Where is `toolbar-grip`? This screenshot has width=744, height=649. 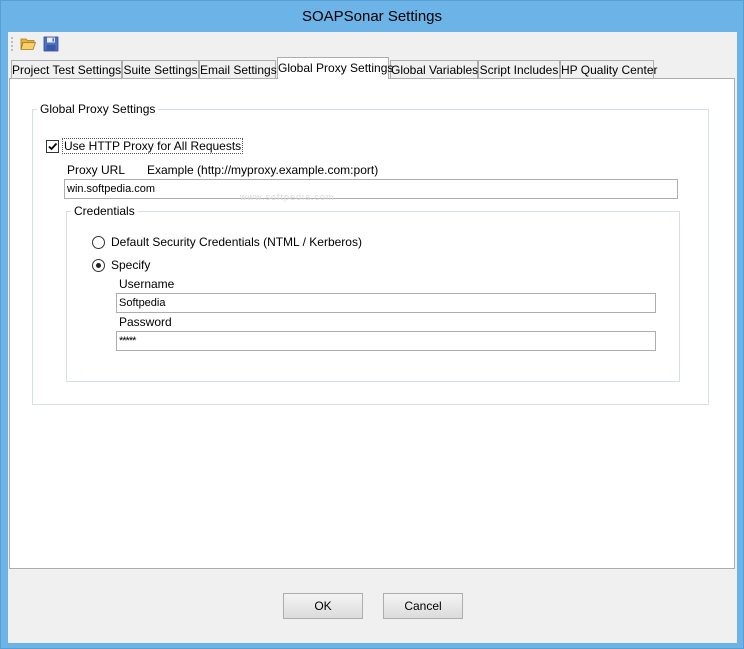
toolbar-grip is located at coordinates (12, 44).